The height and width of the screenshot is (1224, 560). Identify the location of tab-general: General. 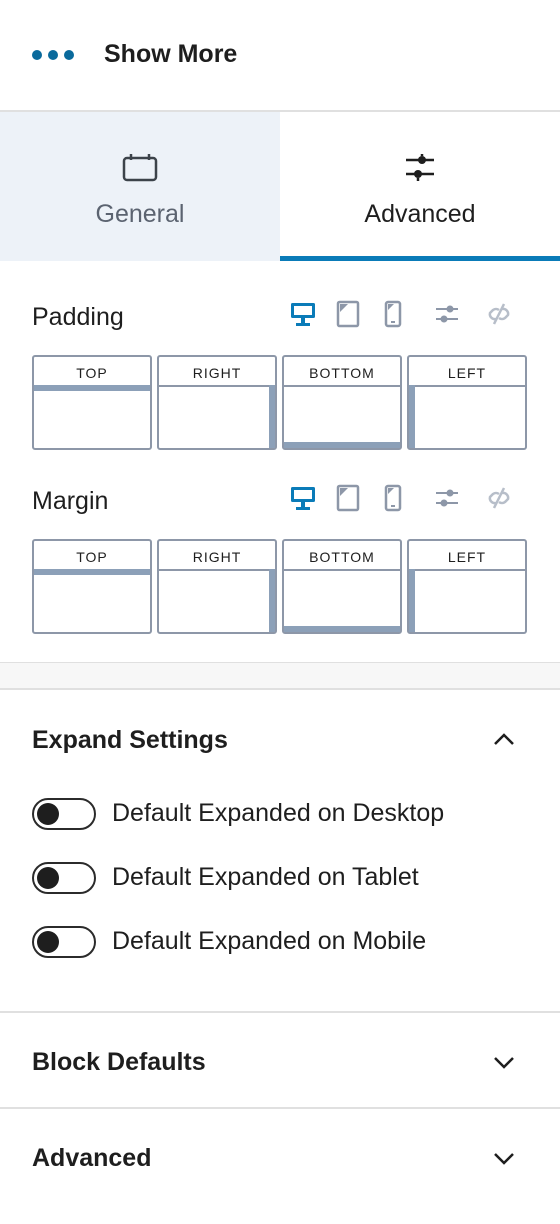
(140, 186).